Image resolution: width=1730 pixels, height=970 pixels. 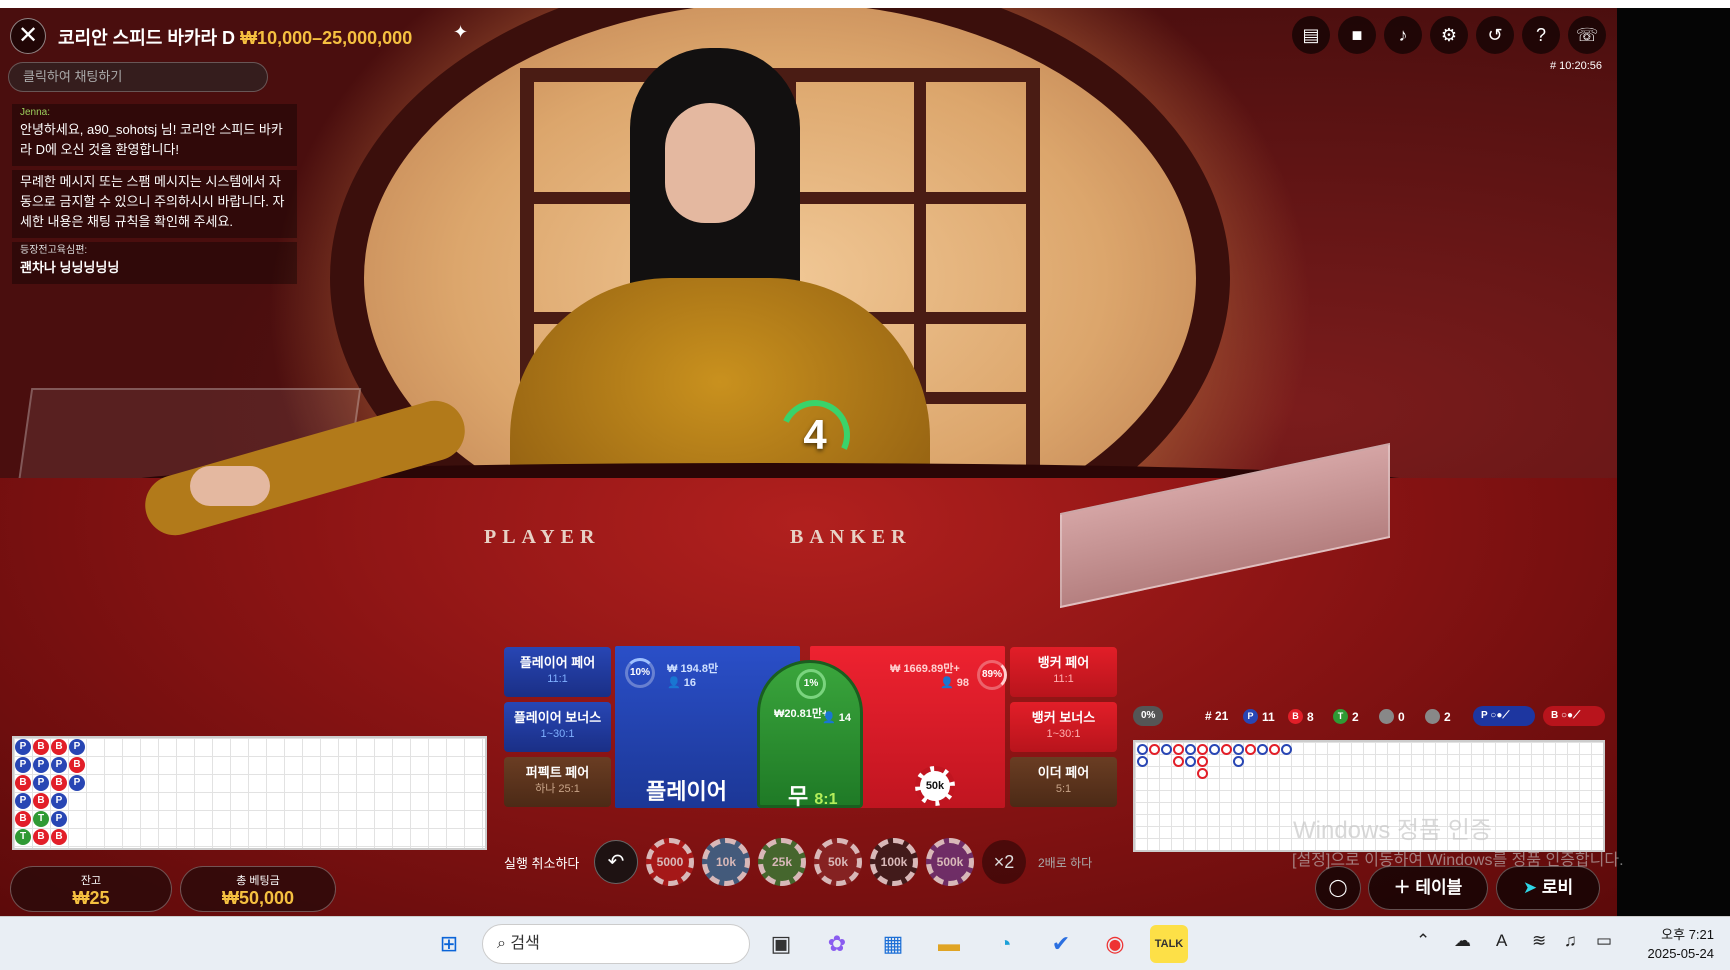 I want to click on tie-amount: ₩20.81만+, so click(x=801, y=714).